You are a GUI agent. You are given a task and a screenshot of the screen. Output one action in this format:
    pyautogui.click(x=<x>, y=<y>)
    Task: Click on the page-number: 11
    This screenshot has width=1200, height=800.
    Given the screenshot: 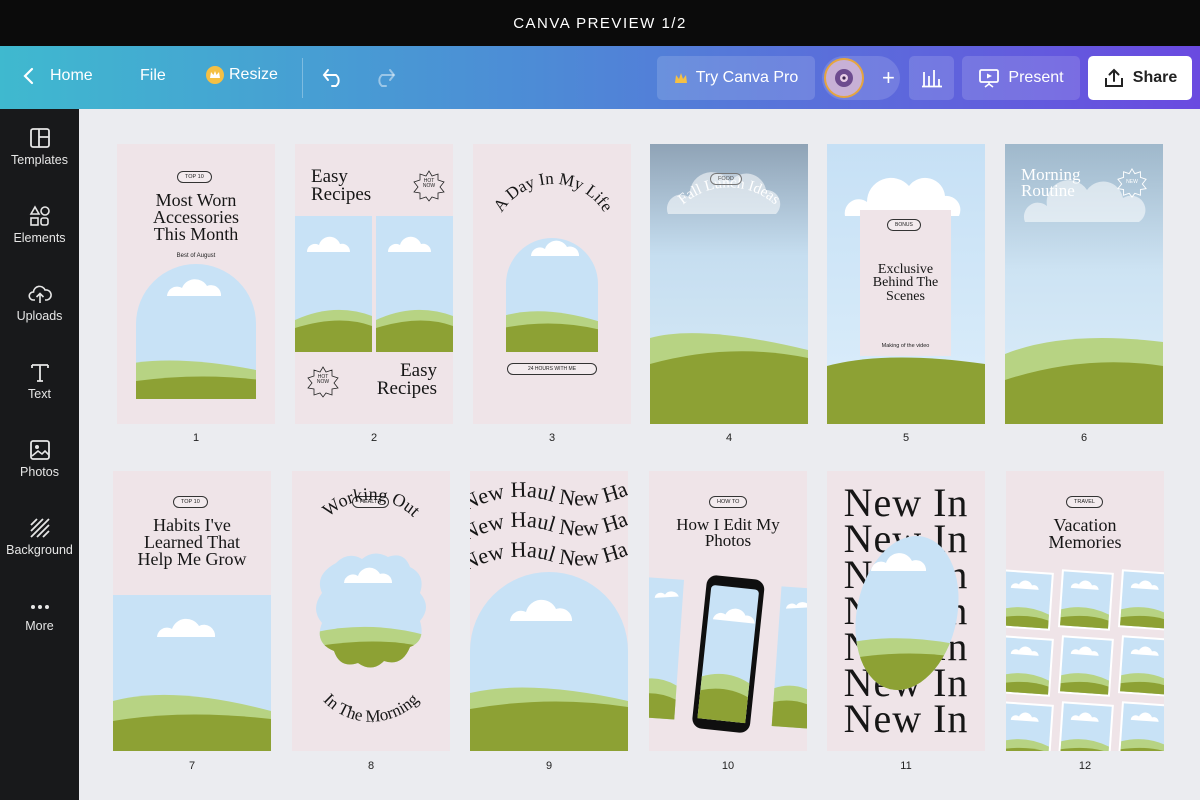 What is the action you would take?
    pyautogui.click(x=906, y=766)
    